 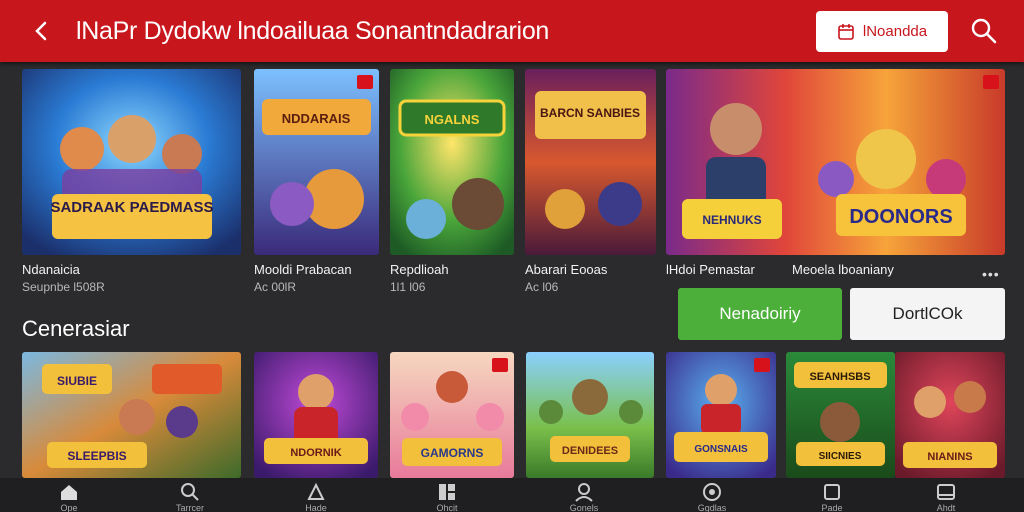 I want to click on game-art-image: NDORNIK, so click(x=316, y=415).